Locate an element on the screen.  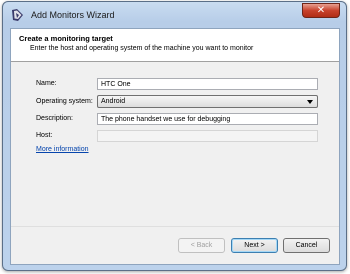
chevron-down-icon is located at coordinates (310, 102).